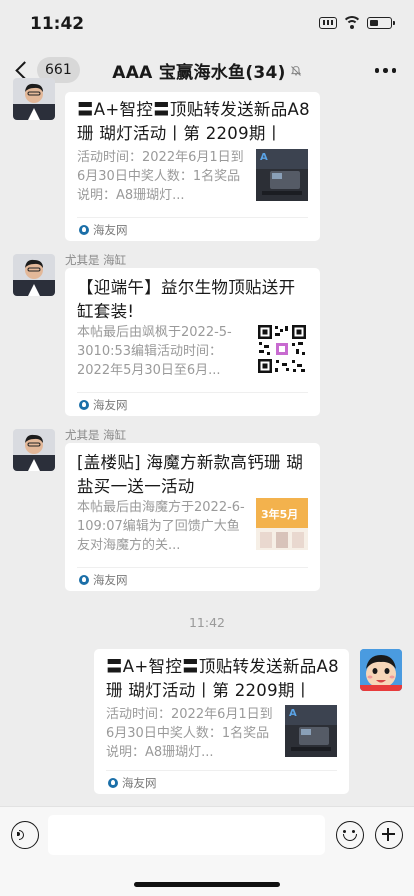 The width and height of the screenshot is (414, 896). Describe the element at coordinates (25, 835) in the screenshot. I see `voice-icon` at that location.